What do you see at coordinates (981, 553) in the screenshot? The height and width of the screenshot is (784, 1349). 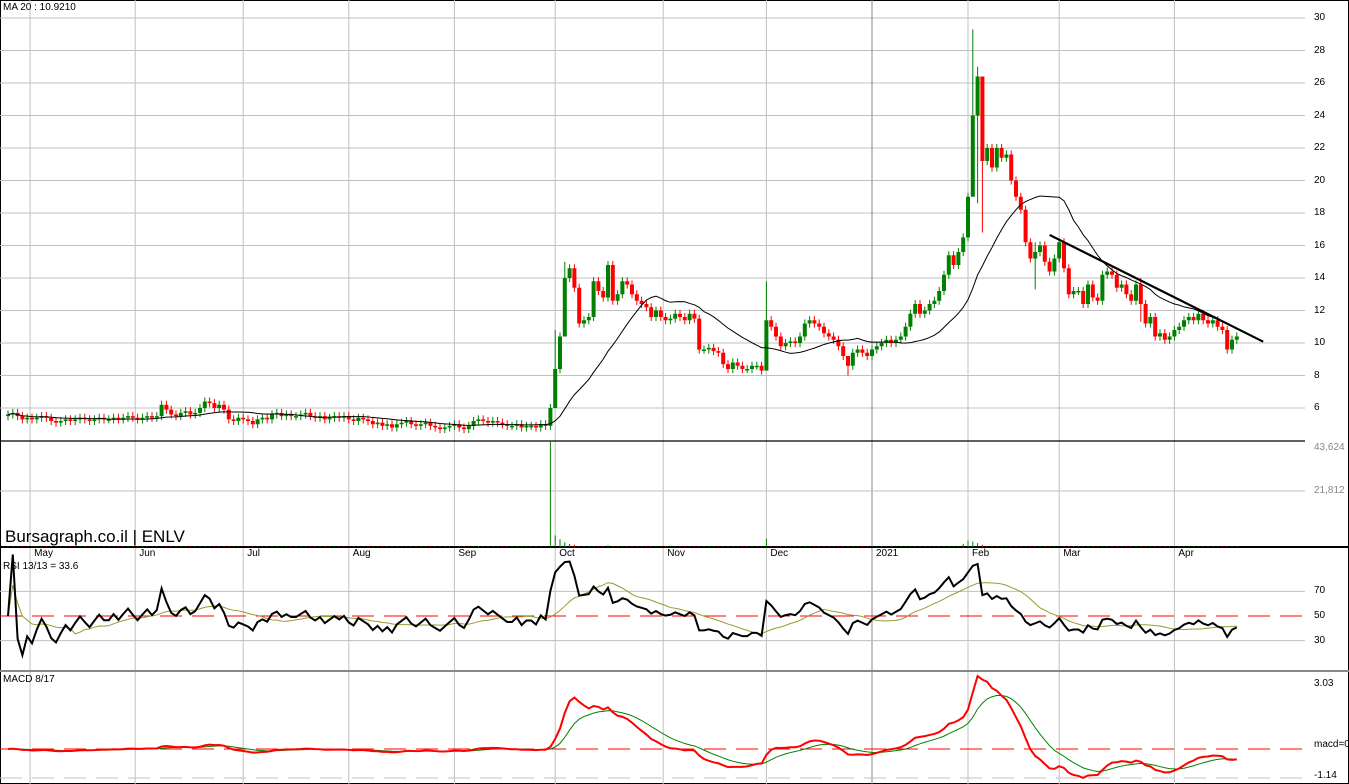 I see `month-label: Feb` at bounding box center [981, 553].